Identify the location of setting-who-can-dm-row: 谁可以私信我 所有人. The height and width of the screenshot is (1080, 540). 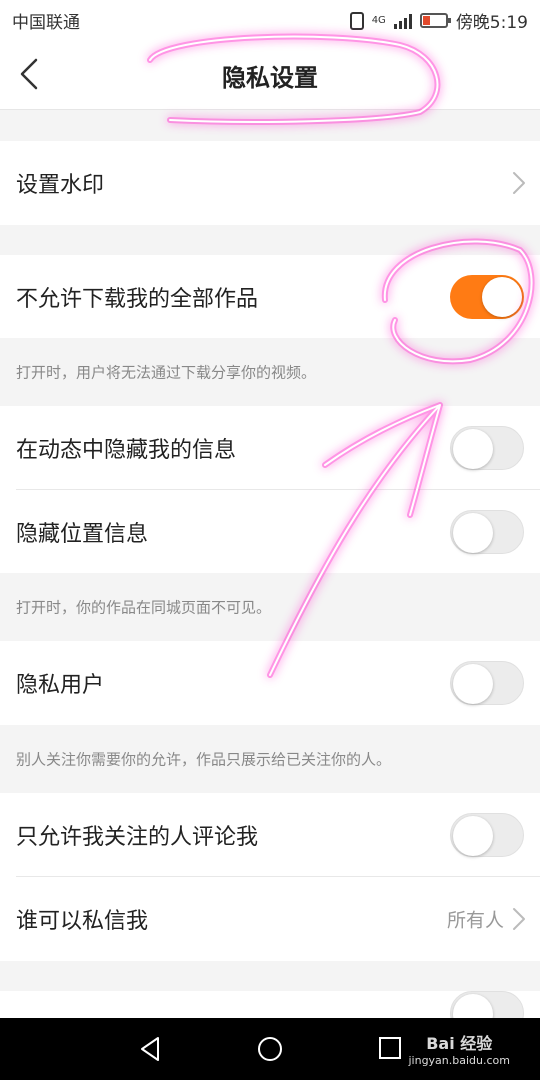
(270, 919).